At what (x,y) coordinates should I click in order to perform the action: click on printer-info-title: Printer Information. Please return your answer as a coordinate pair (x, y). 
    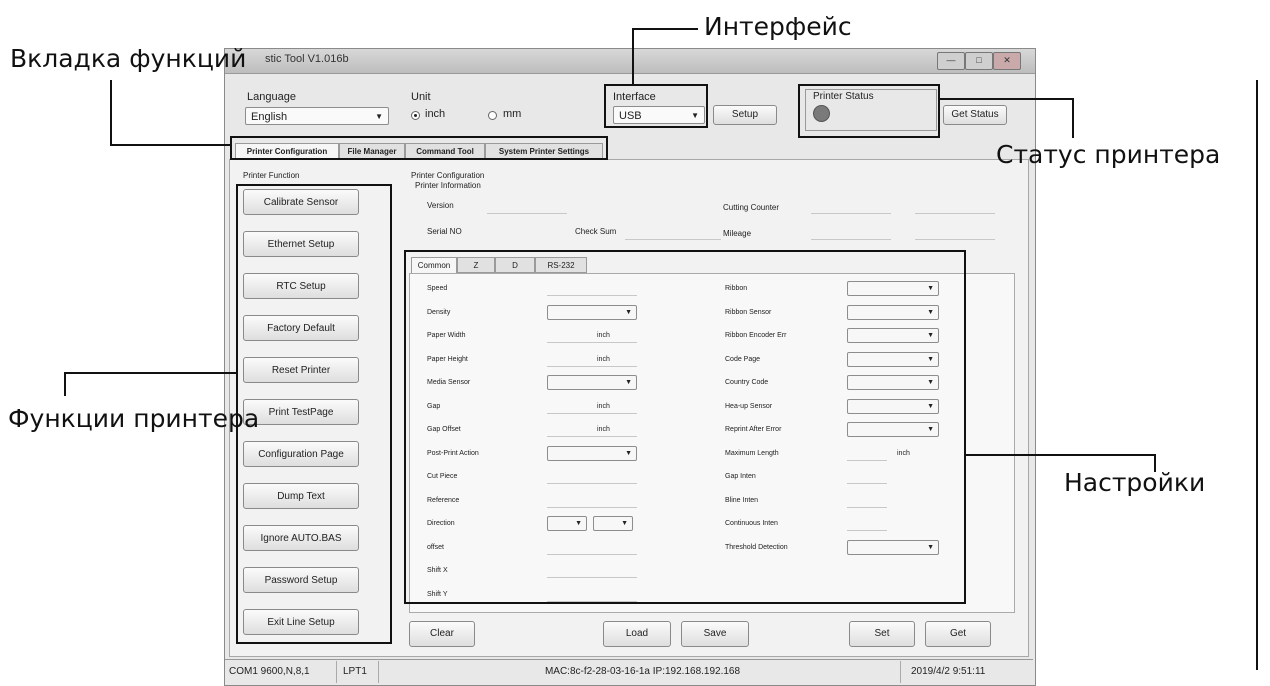
    Looking at the image, I should click on (448, 185).